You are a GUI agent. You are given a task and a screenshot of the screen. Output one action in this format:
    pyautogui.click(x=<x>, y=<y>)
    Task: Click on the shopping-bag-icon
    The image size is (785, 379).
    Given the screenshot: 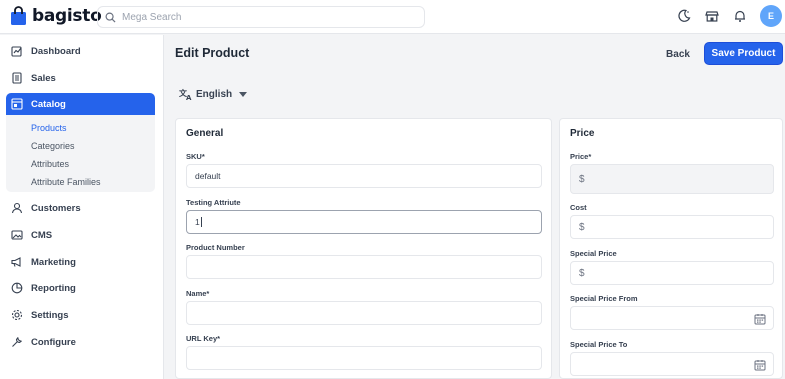 What is the action you would take?
    pyautogui.click(x=18, y=15)
    